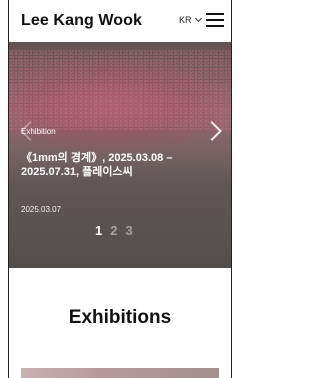  What do you see at coordinates (120, 317) in the screenshot?
I see `section-title: Exhibitions` at bounding box center [120, 317].